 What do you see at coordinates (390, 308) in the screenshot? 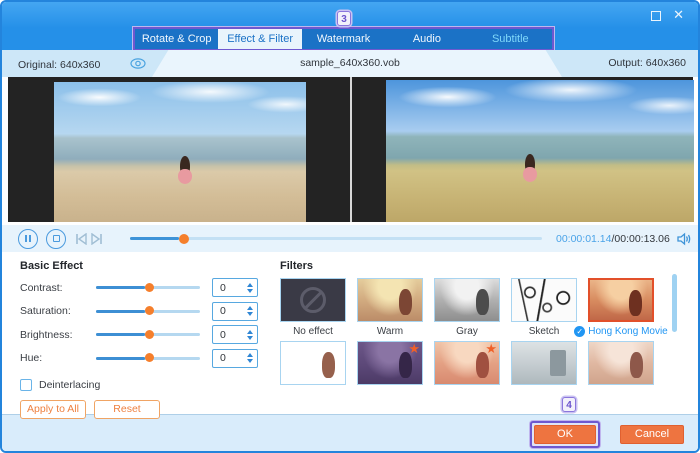
I see `filter-warm: Warm` at bounding box center [390, 308].